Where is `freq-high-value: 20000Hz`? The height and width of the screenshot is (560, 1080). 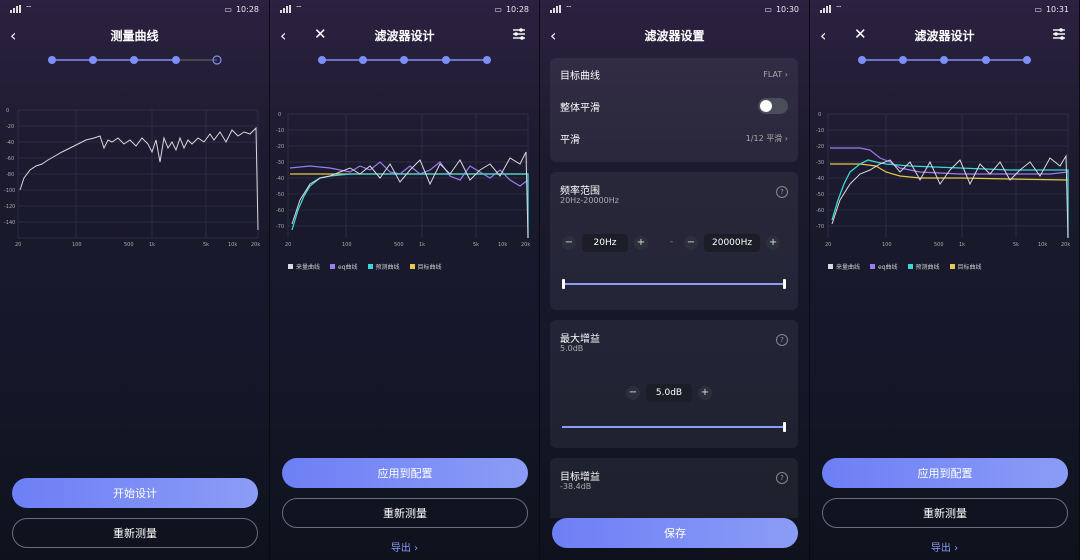
freq-high-value: 20000Hz is located at coordinates (732, 243).